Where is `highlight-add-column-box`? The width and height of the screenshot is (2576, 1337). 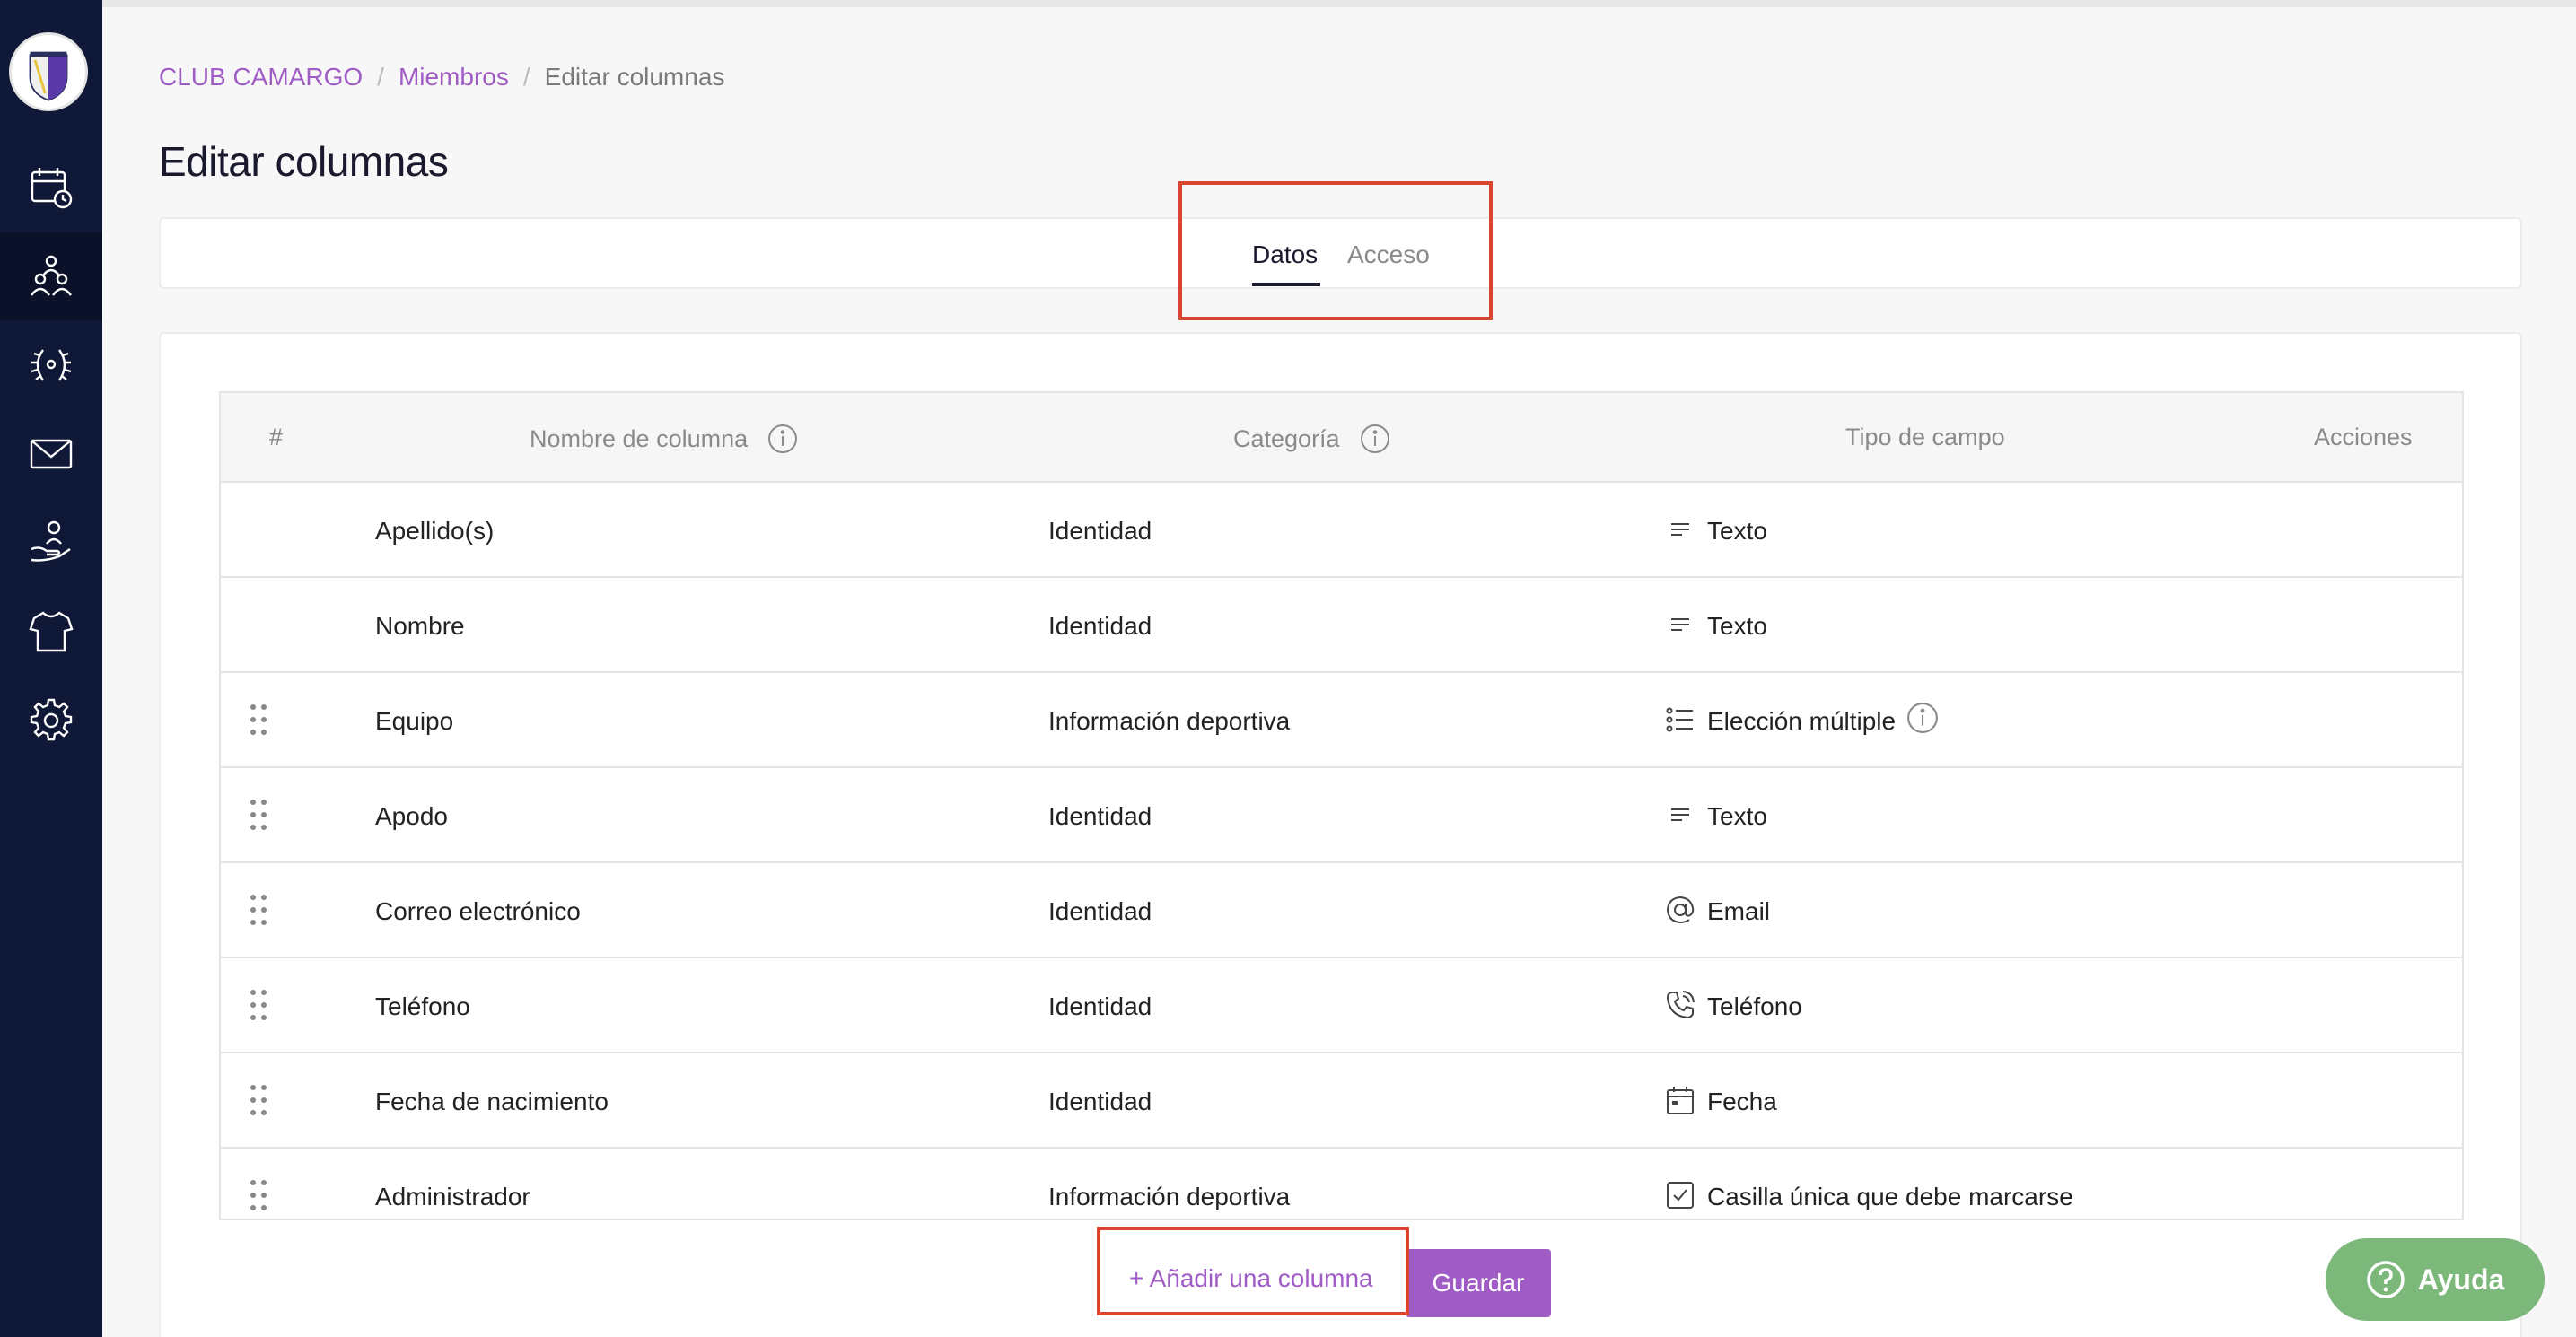
highlight-add-column-box is located at coordinates (1253, 1271).